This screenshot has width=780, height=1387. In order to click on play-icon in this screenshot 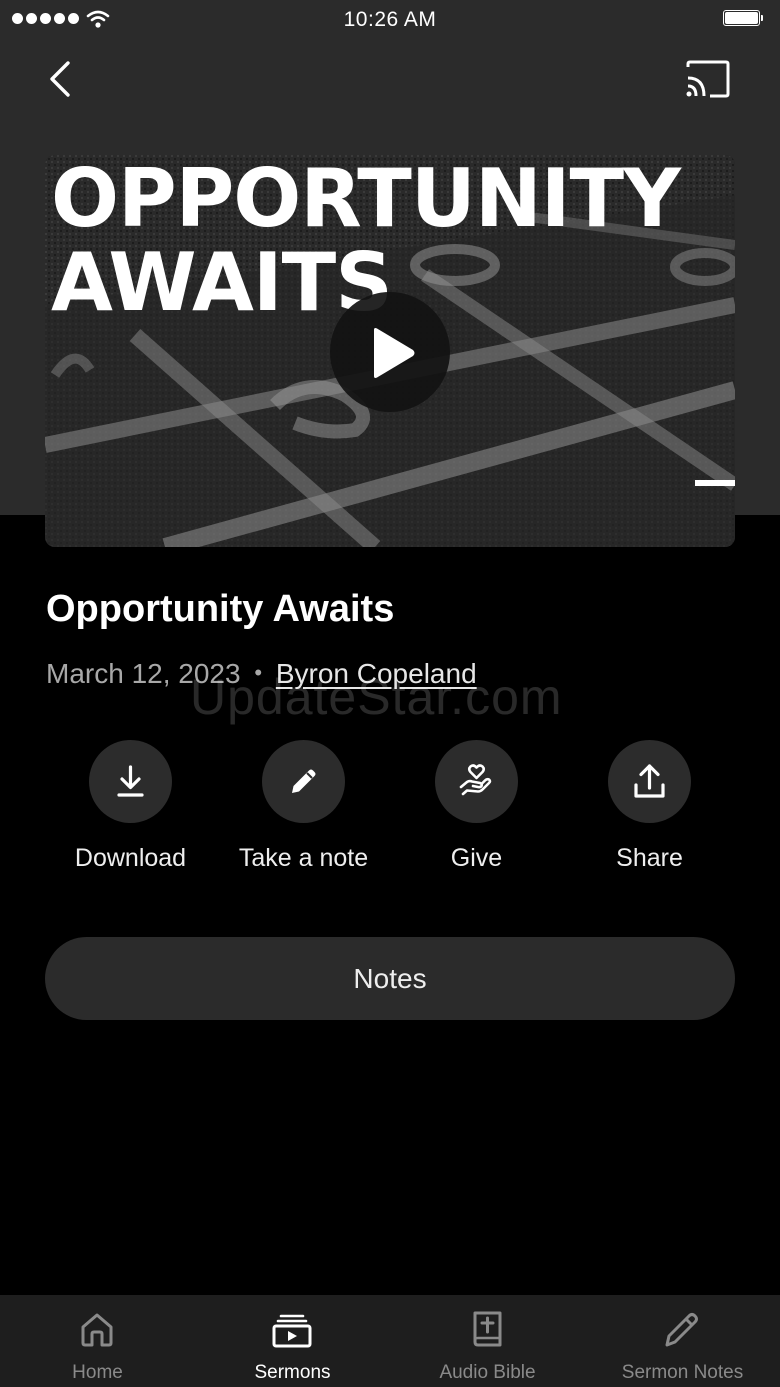, I will do `click(394, 353)`.